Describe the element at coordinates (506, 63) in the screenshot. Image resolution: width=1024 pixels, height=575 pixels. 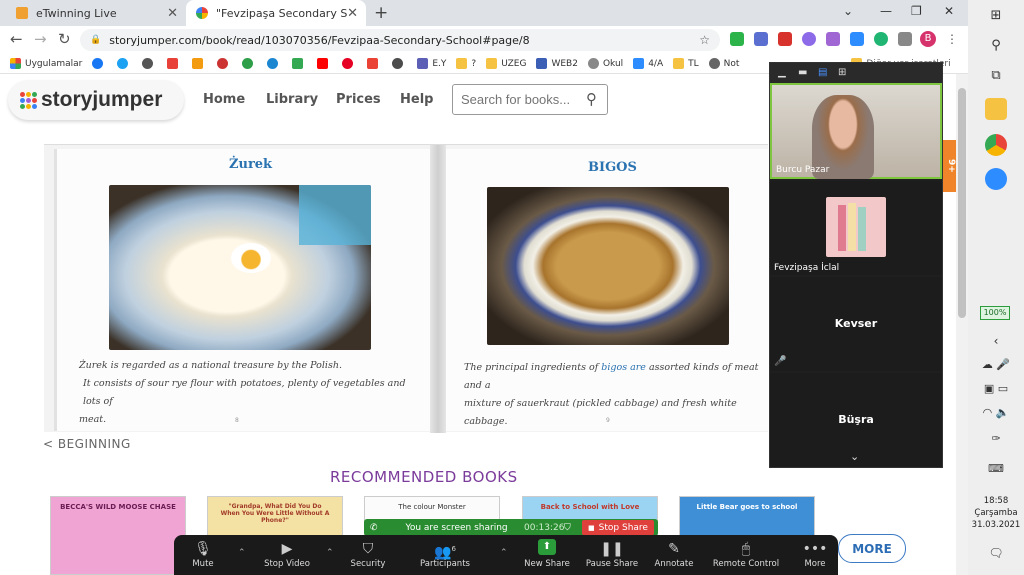
I see `bookmark-uzeg: UZEG` at that location.